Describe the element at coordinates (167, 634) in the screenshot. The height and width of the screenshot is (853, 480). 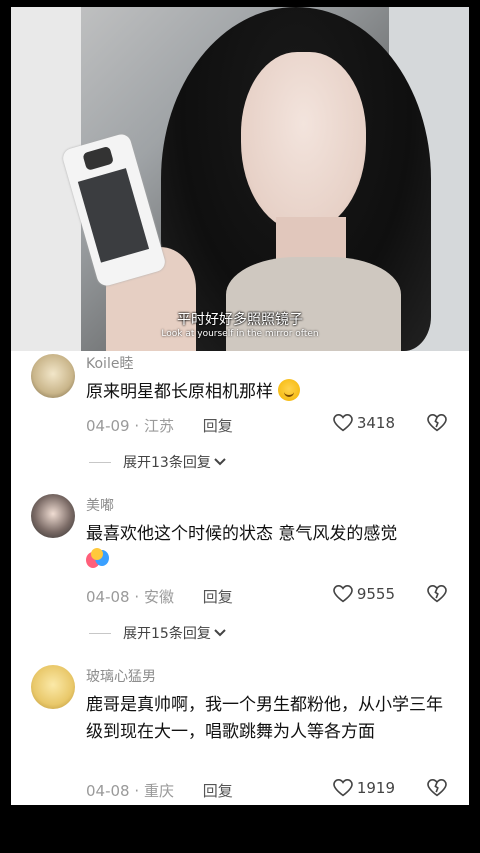
I see `expand-replies-label: 展开15条回复` at that location.